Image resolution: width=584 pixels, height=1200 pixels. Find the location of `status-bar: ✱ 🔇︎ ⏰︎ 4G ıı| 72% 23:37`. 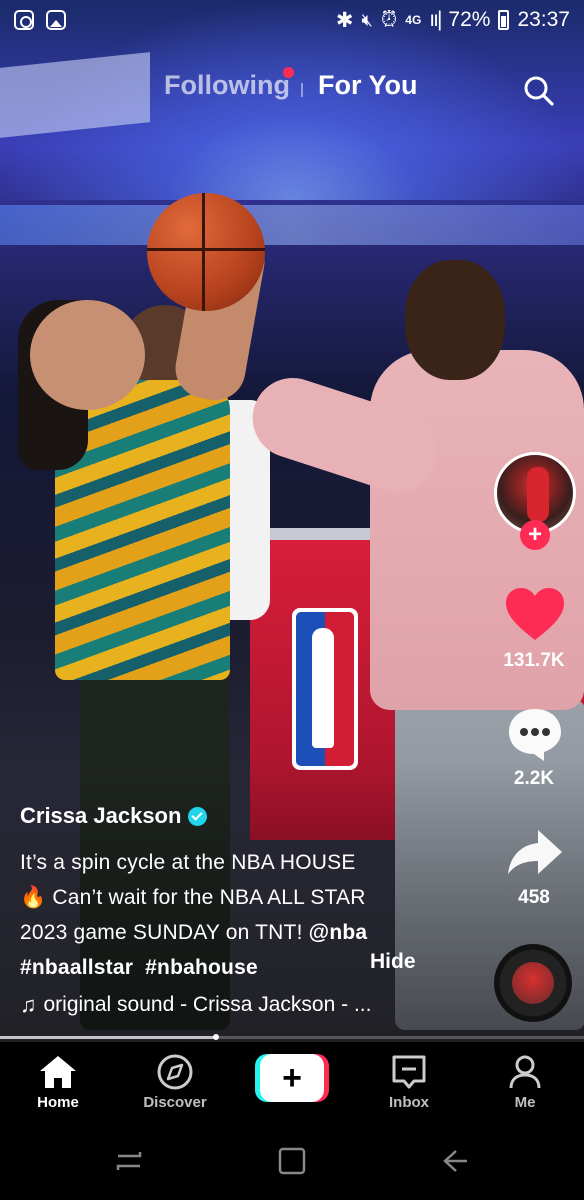

status-bar: ✱ 🔇︎ ⏰︎ 4G ıı| 72% 23:37 is located at coordinates (292, 20).